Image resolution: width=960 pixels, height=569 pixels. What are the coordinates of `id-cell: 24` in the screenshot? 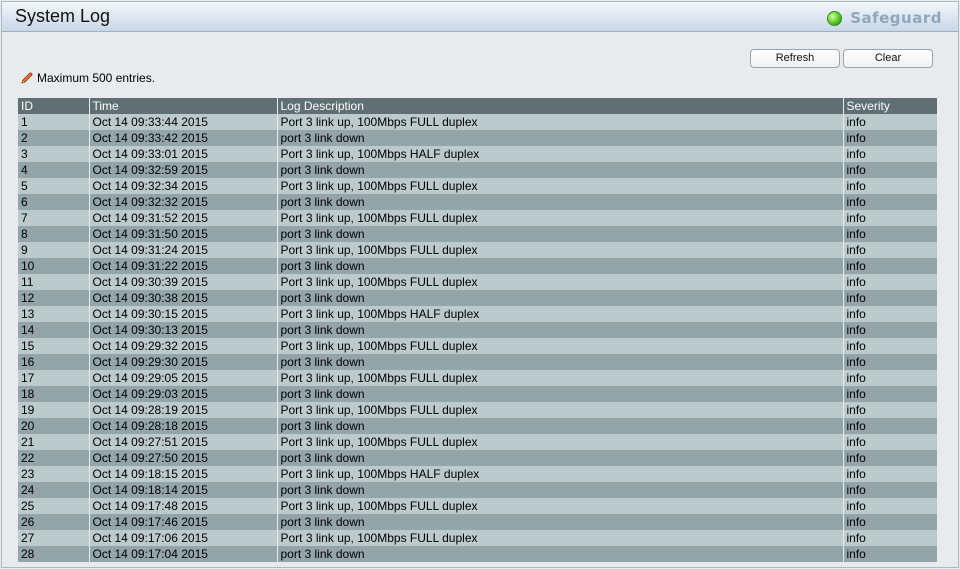 It's located at (54, 490).